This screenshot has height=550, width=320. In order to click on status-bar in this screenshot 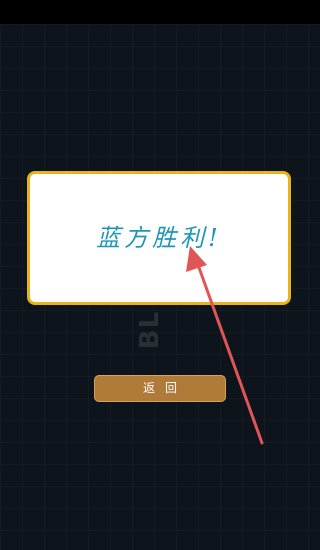, I will do `click(160, 12)`.